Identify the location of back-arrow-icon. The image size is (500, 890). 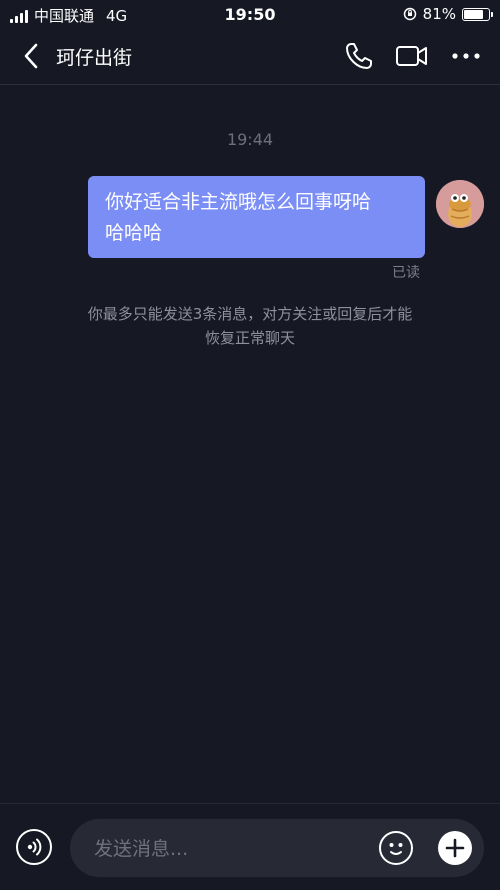
(32, 56).